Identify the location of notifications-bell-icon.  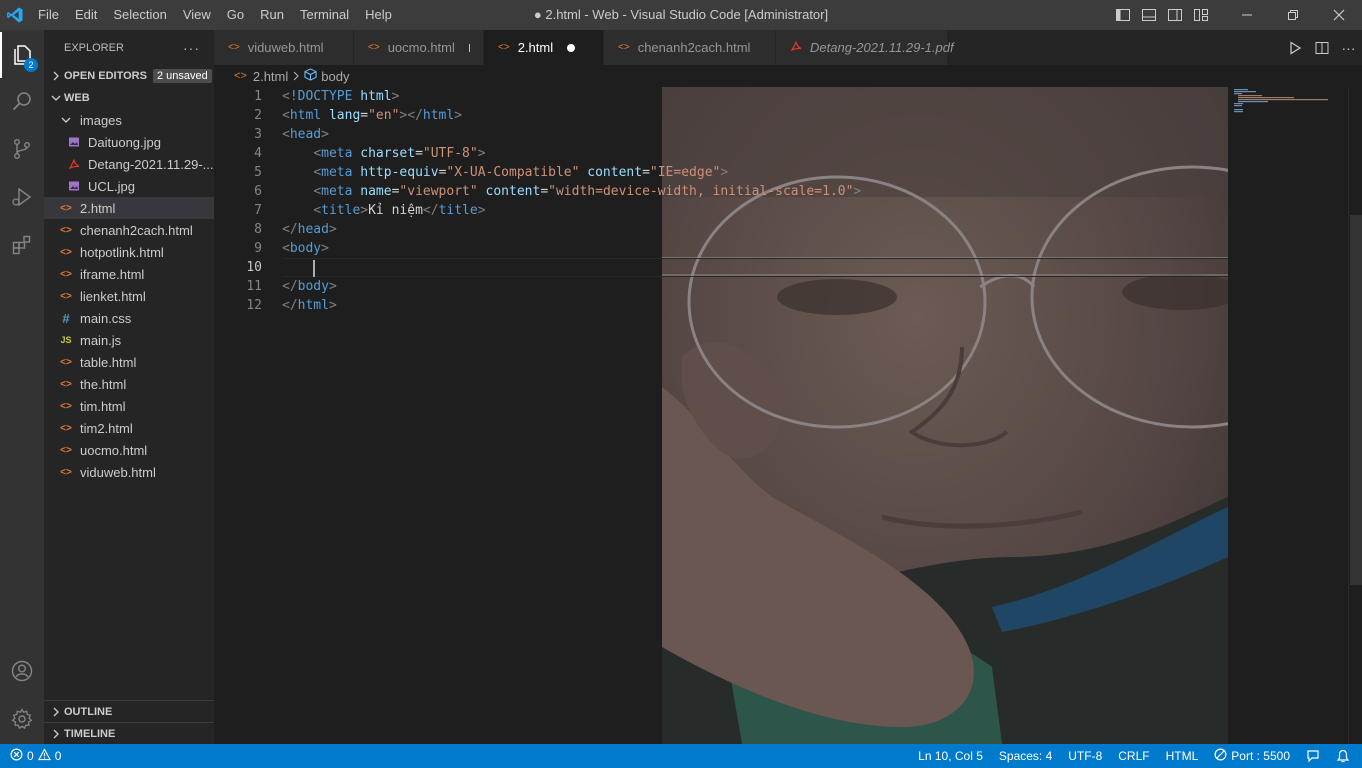
(1345, 756).